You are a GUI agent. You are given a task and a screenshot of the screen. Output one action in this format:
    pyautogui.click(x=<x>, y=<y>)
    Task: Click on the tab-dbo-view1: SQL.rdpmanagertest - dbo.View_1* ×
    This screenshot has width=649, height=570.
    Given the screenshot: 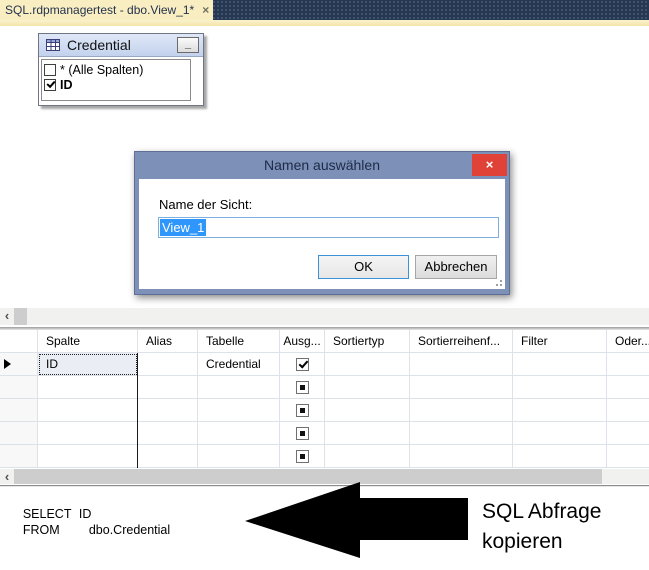 What is the action you would take?
    pyautogui.click(x=106, y=10)
    